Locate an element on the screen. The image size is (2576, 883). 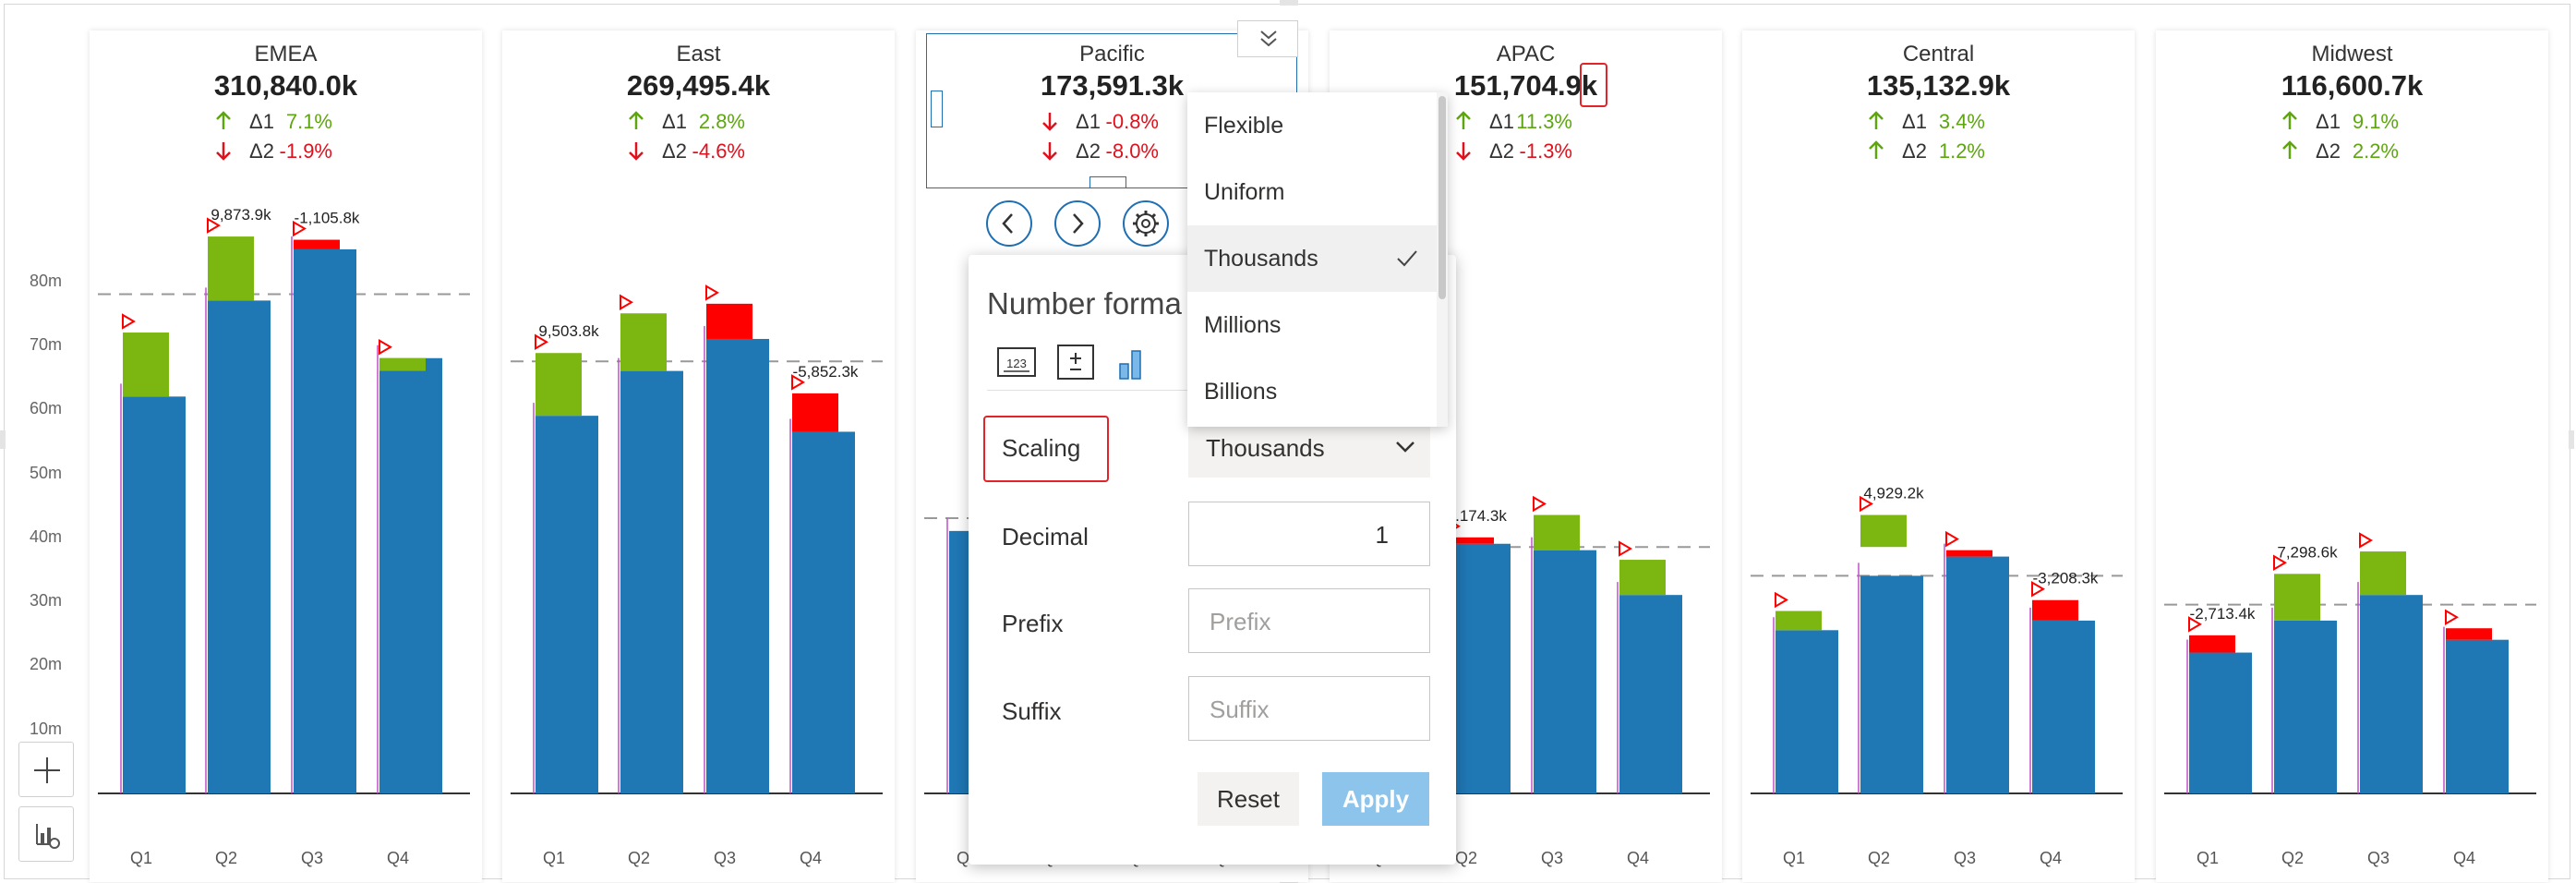
previous-button is located at coordinates (1009, 223).